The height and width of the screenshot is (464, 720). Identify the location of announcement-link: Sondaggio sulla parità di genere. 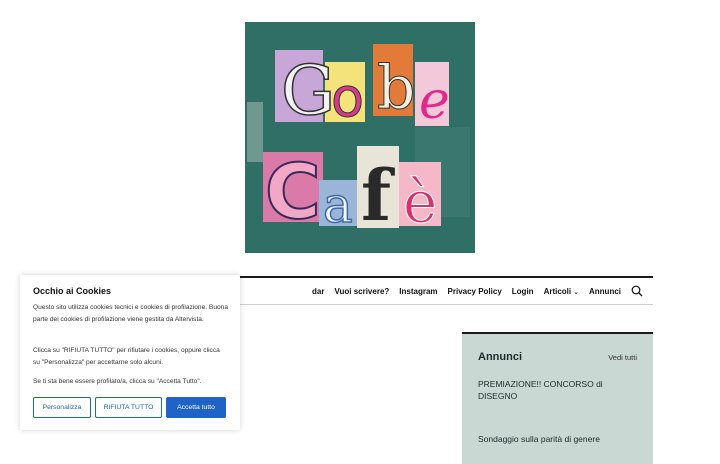
(543, 439).